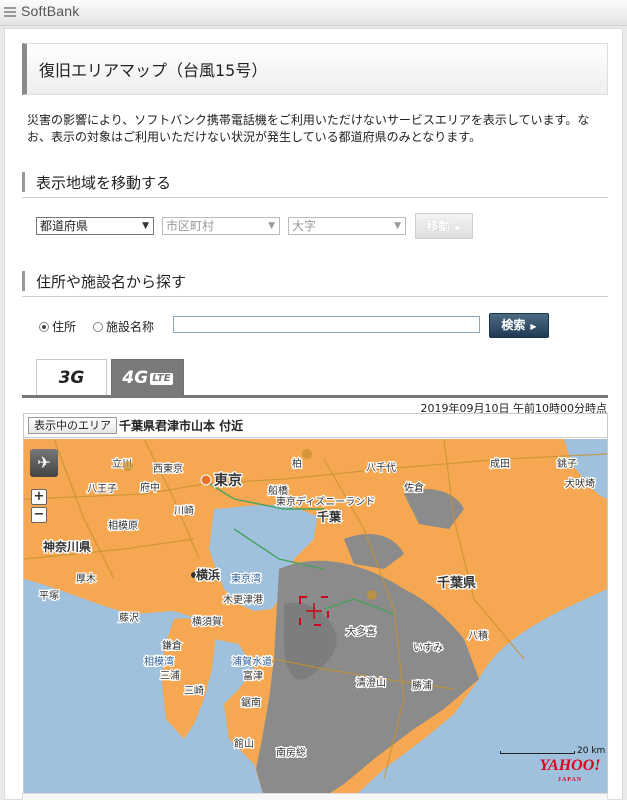 Image resolution: width=627 pixels, height=800 pixels. Describe the element at coordinates (444, 226) in the screenshot. I see `move-button: 移動 ▶` at that location.